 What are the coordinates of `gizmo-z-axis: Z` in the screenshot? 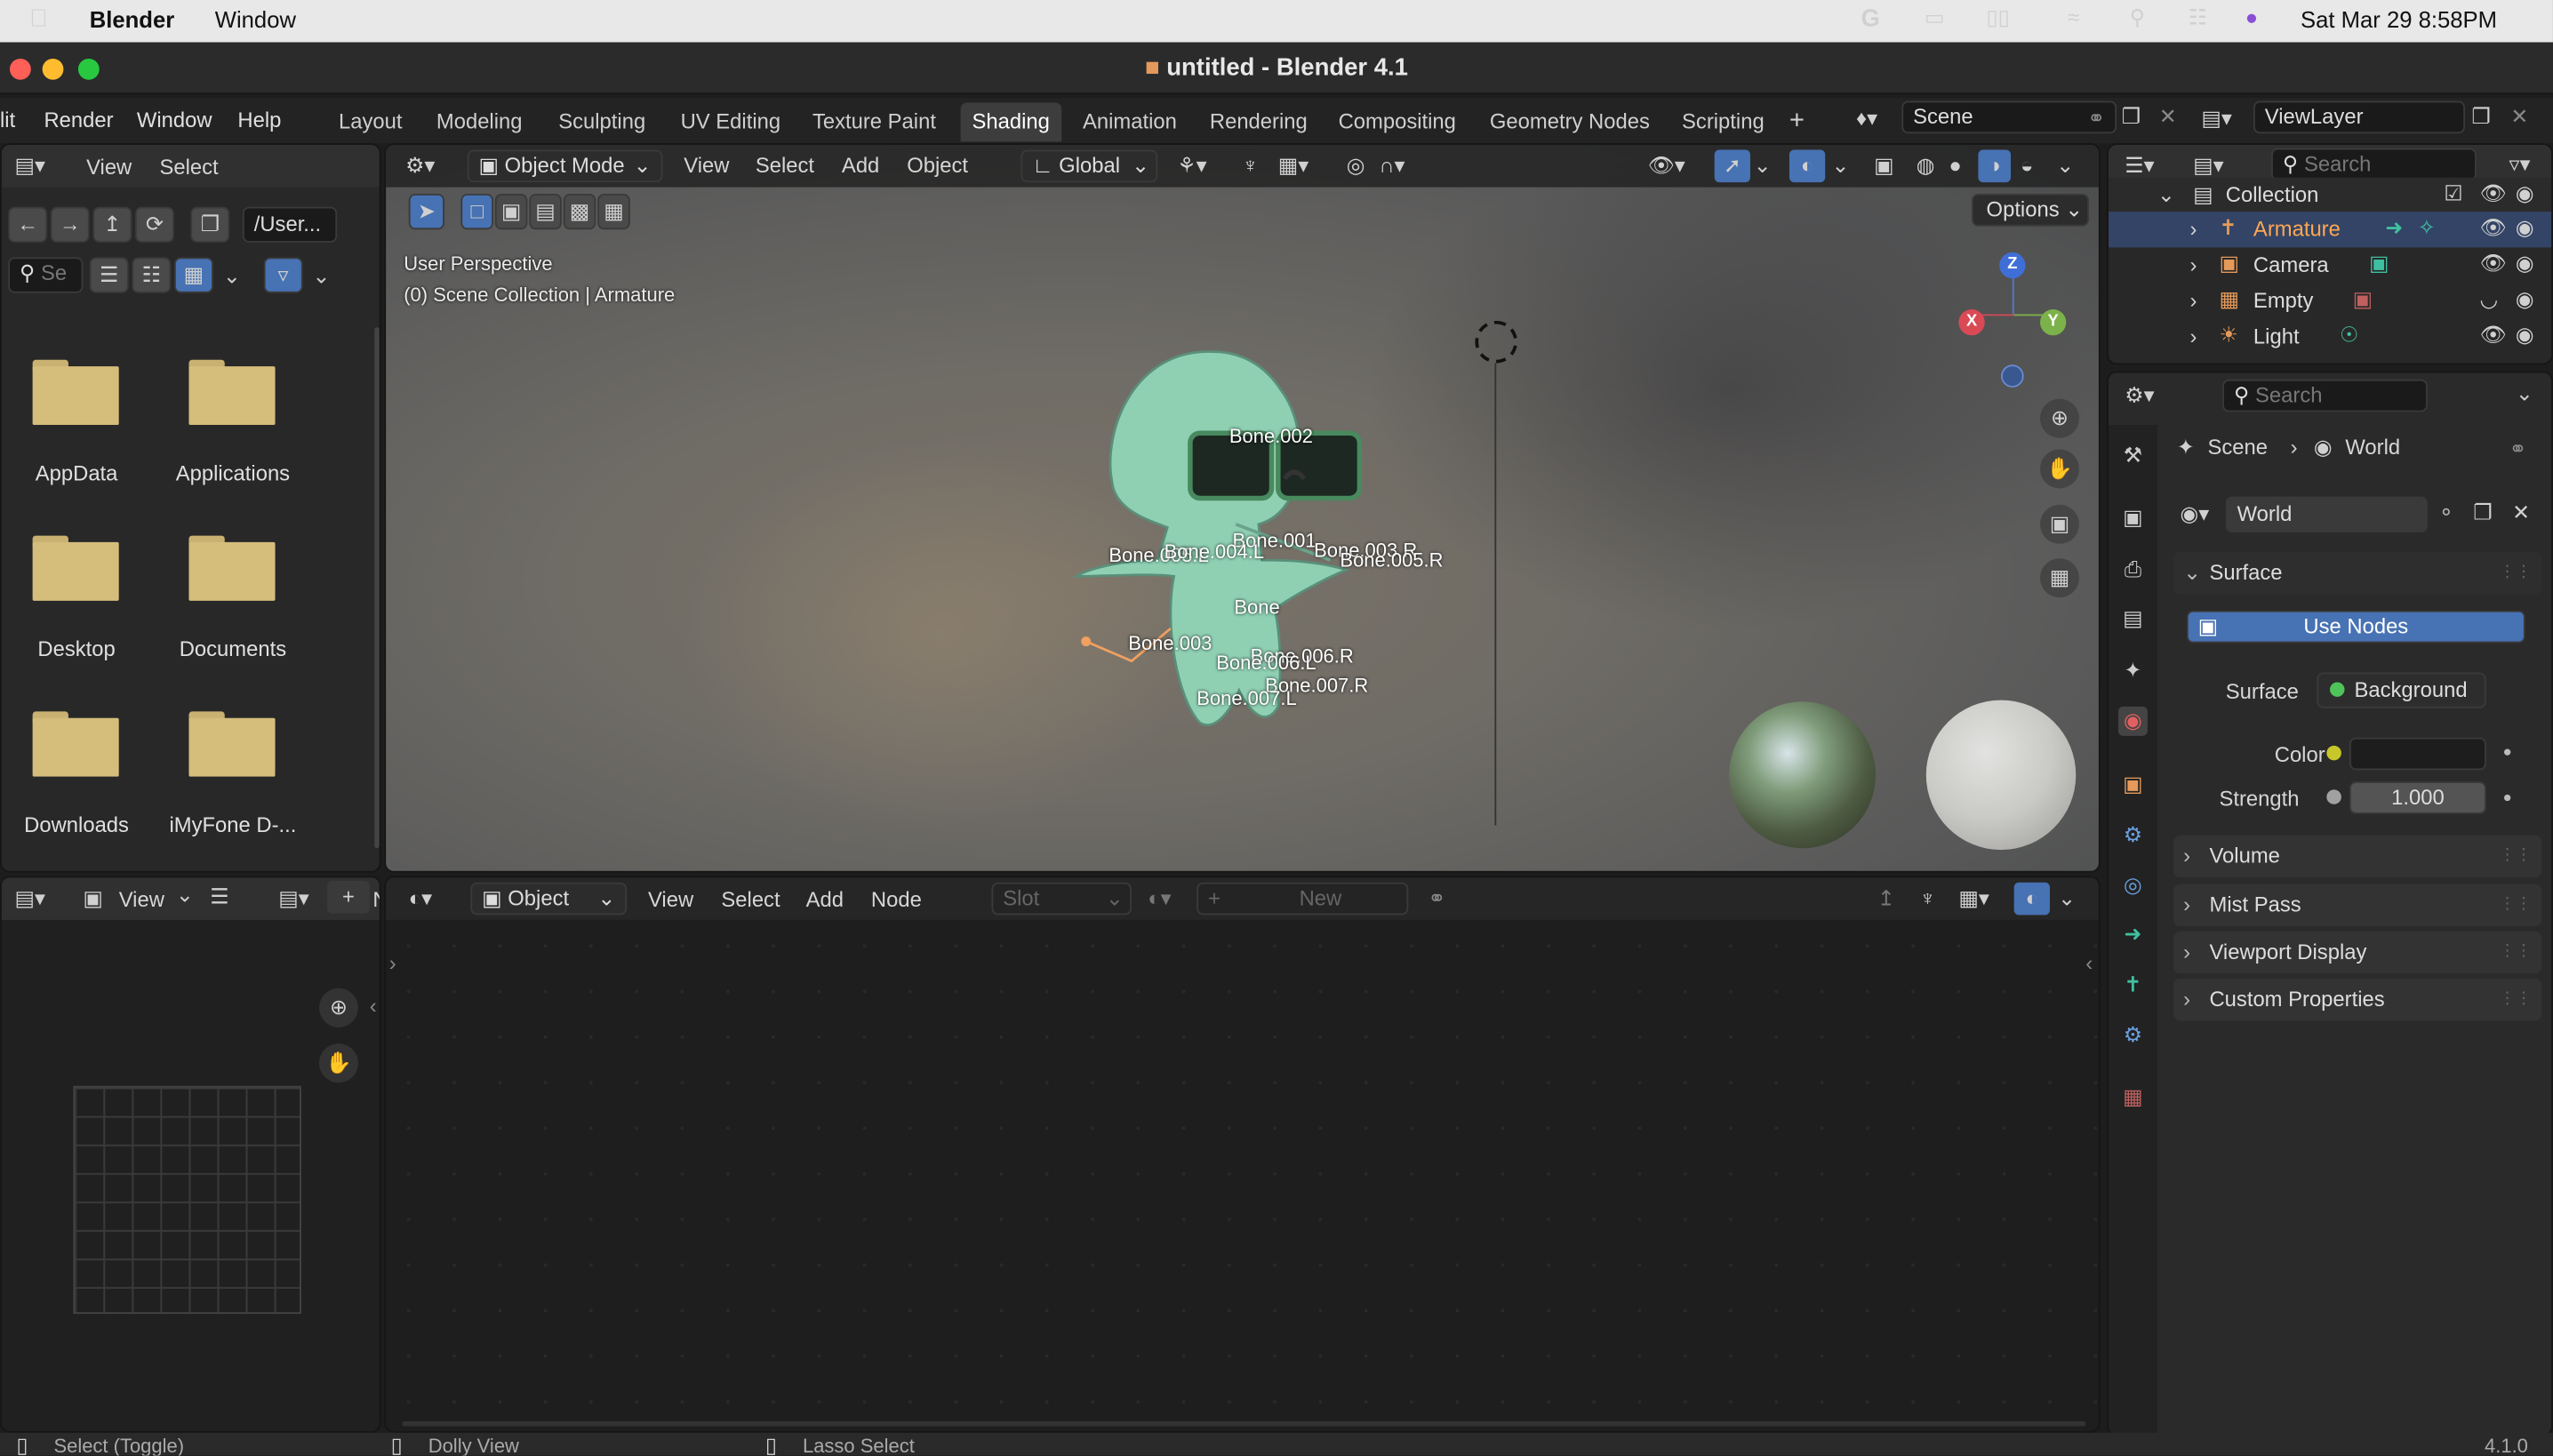 It's located at (2012, 265).